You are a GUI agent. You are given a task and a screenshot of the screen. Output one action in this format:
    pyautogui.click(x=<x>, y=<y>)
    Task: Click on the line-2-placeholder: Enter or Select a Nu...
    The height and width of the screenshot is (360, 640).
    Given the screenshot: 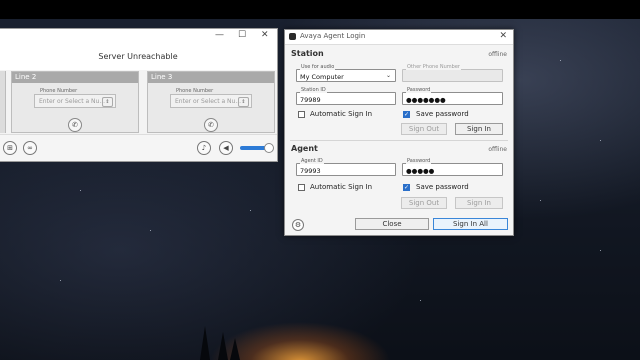 What is the action you would take?
    pyautogui.click(x=72, y=101)
    